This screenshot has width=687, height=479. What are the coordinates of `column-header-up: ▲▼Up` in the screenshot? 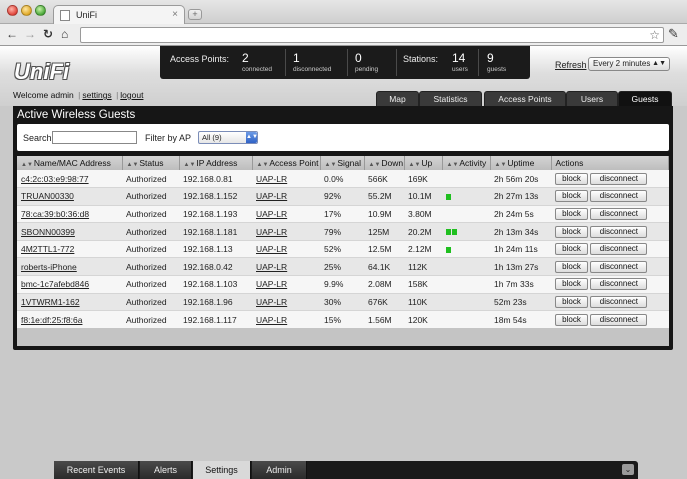 It's located at (423, 163).